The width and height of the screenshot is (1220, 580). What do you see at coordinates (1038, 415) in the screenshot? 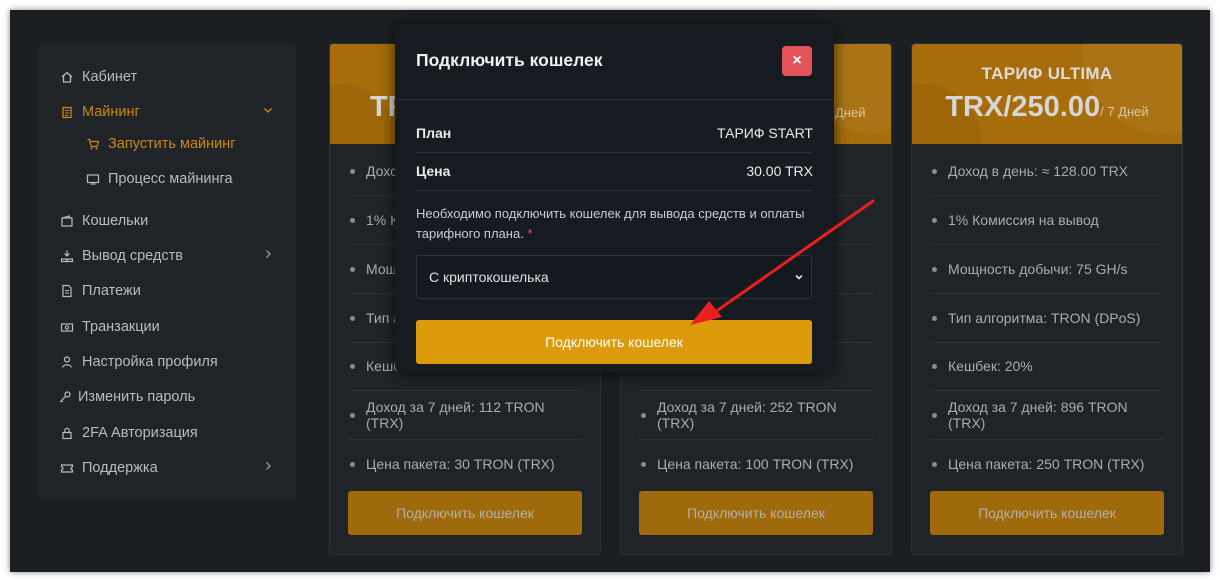
I see `feature-text: Доход за 7 дней: 896 TRON (TRX)` at bounding box center [1038, 415].